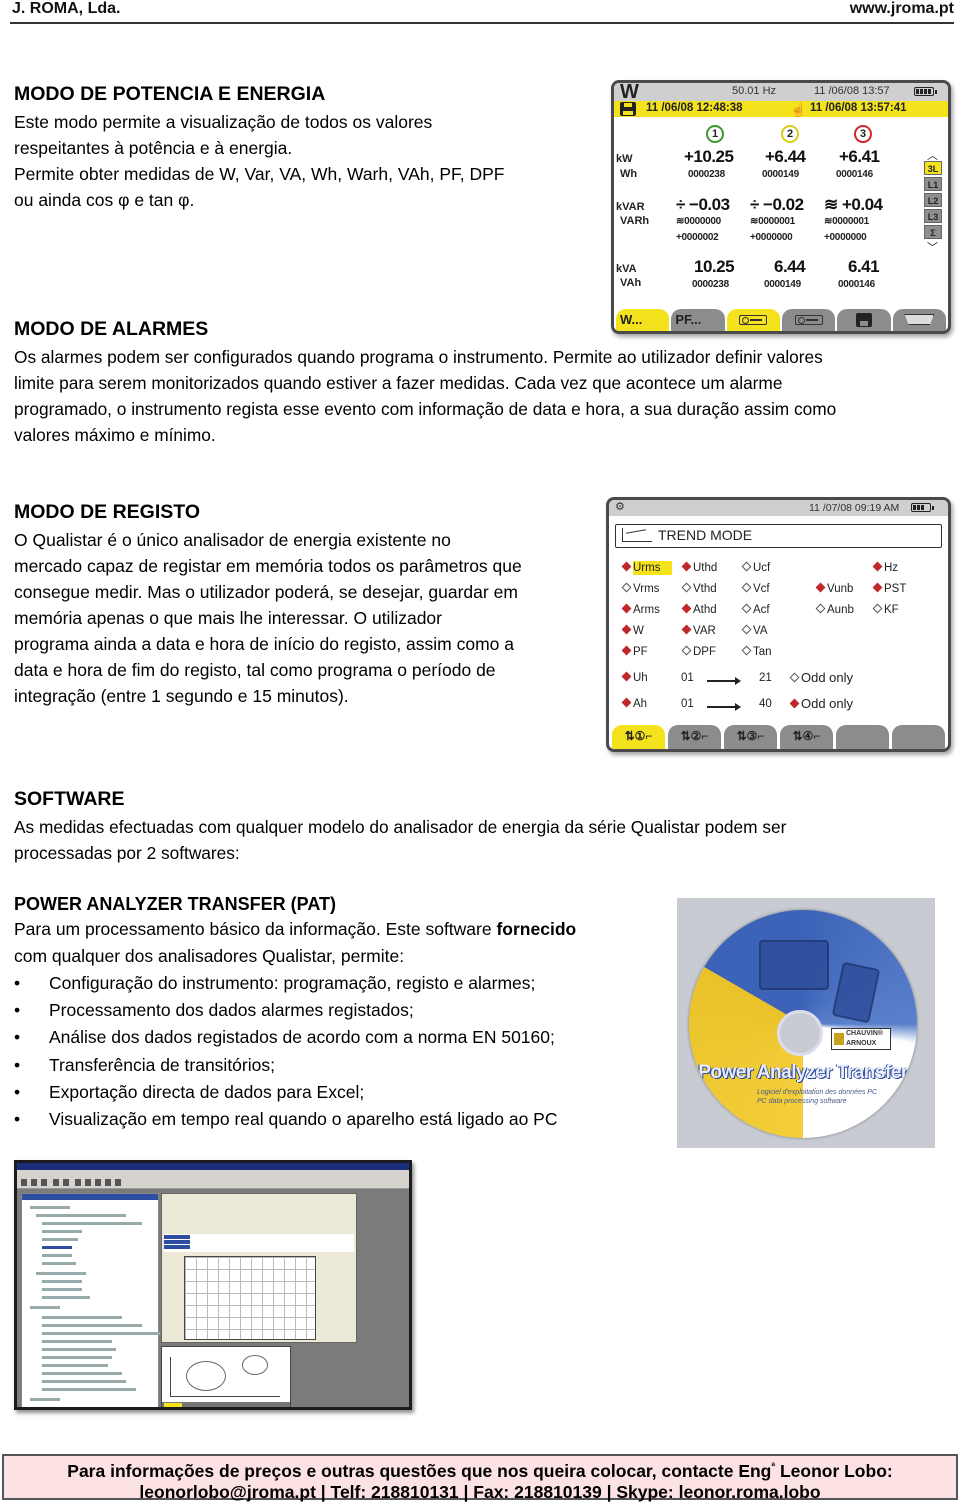 The width and height of the screenshot is (960, 1503). What do you see at coordinates (902, 9) in the screenshot?
I see `website-link: www.jroma.pt` at bounding box center [902, 9].